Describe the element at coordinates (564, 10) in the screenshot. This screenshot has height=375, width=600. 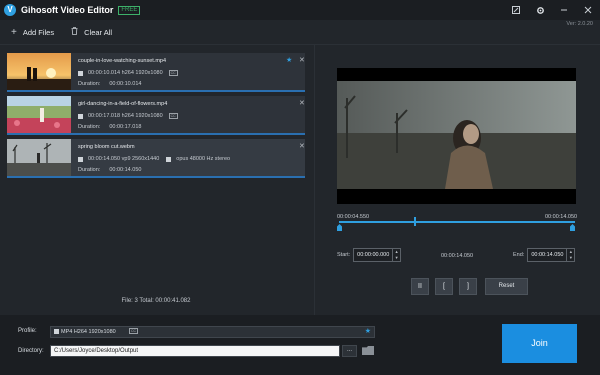
I see `minimize-button` at that location.